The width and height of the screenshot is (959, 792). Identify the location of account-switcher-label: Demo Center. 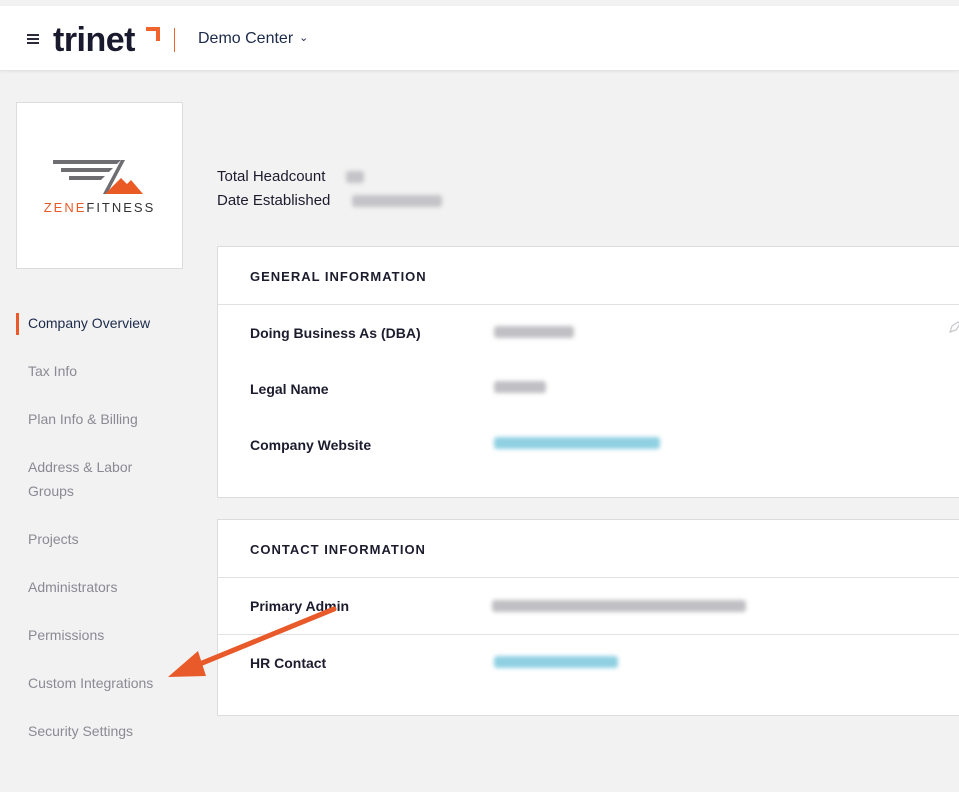
(246, 38).